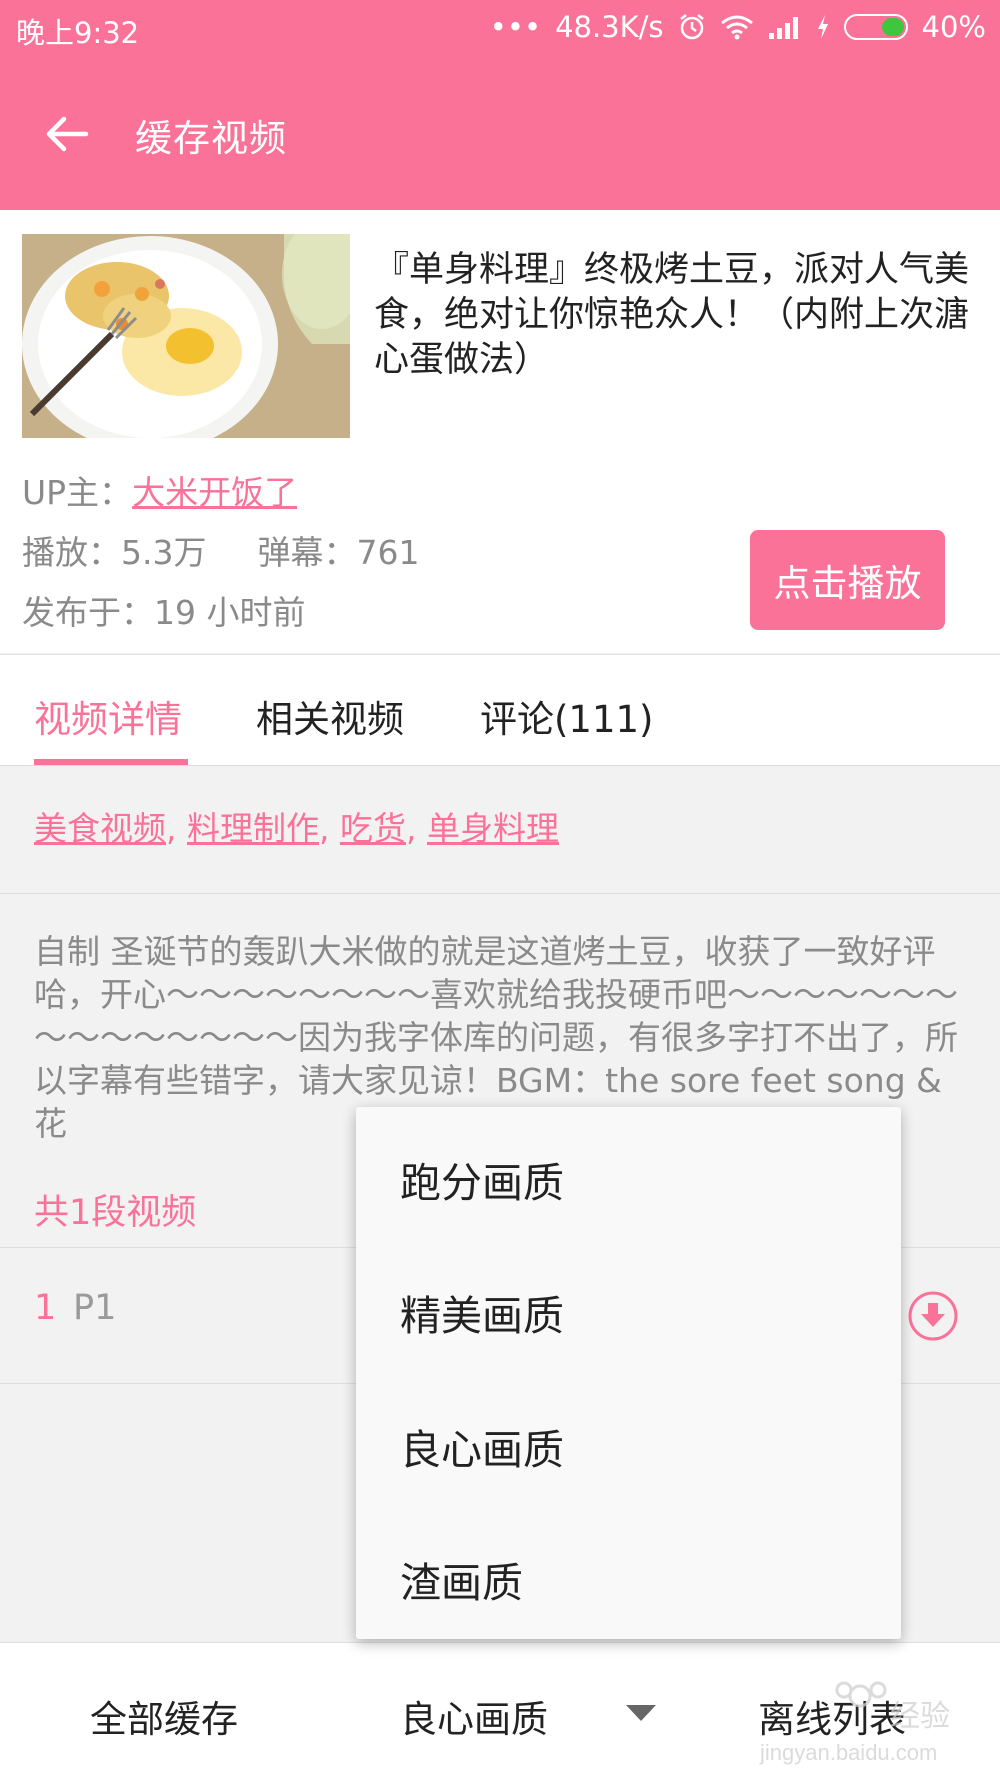 This screenshot has height=1779, width=1000. I want to click on video-thumbnail, so click(186, 336).